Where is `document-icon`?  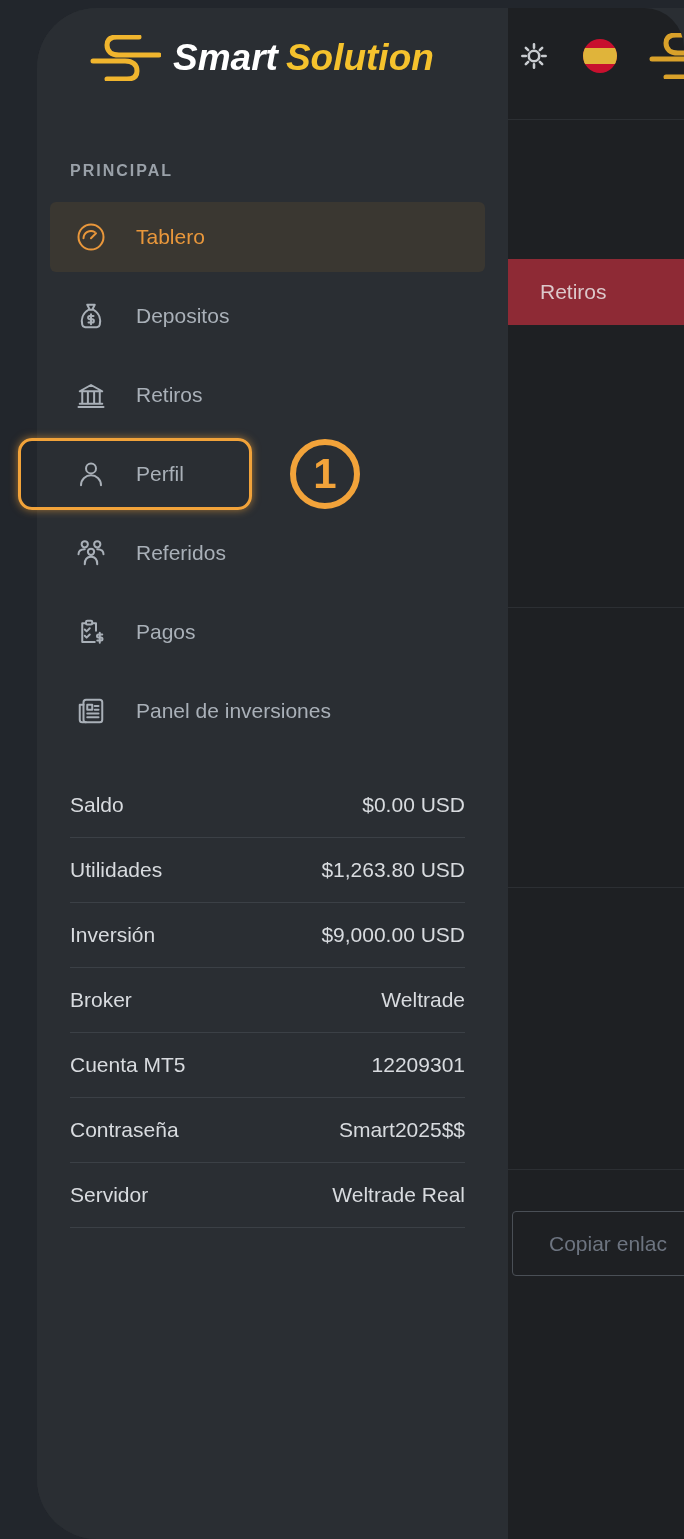
document-icon is located at coordinates (91, 711).